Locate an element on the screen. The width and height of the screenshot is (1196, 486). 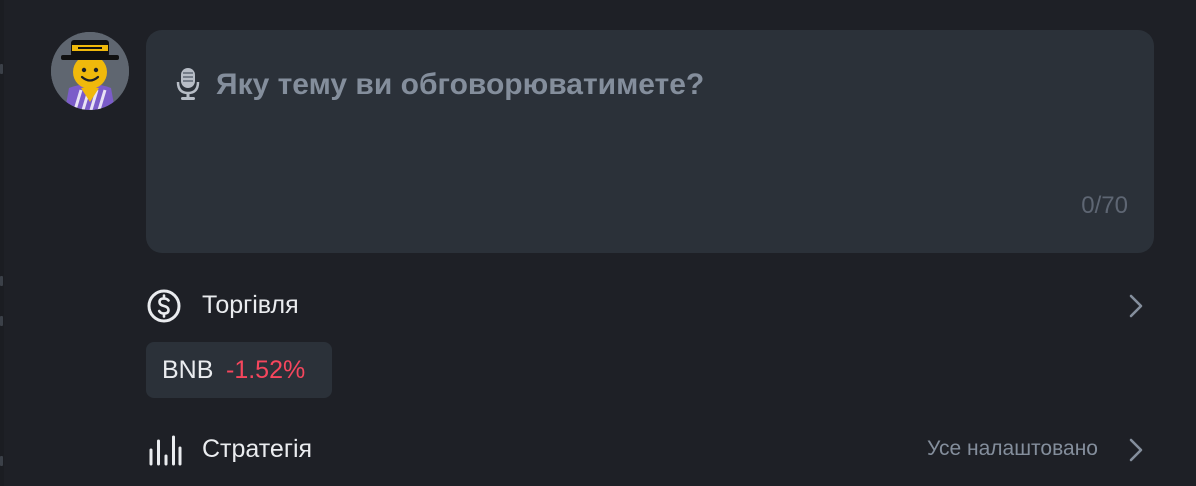
microphone-icon is located at coordinates (188, 84).